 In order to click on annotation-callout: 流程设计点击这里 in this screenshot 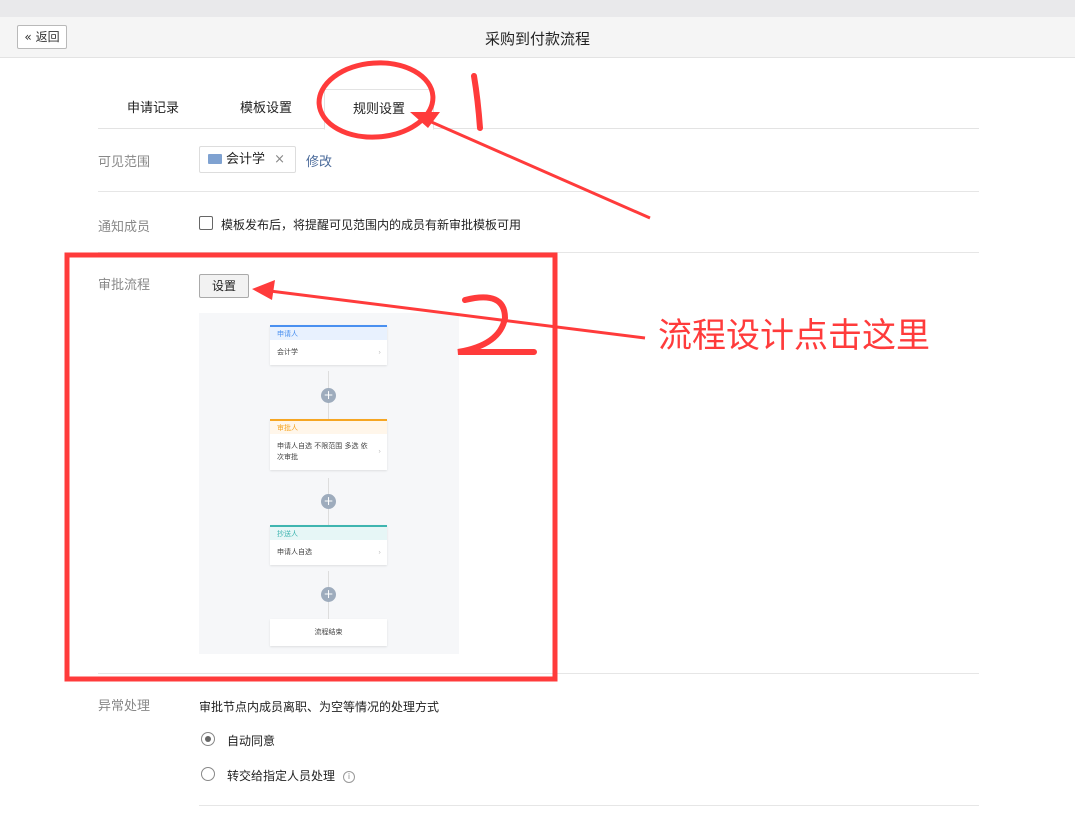, I will do `click(794, 336)`.